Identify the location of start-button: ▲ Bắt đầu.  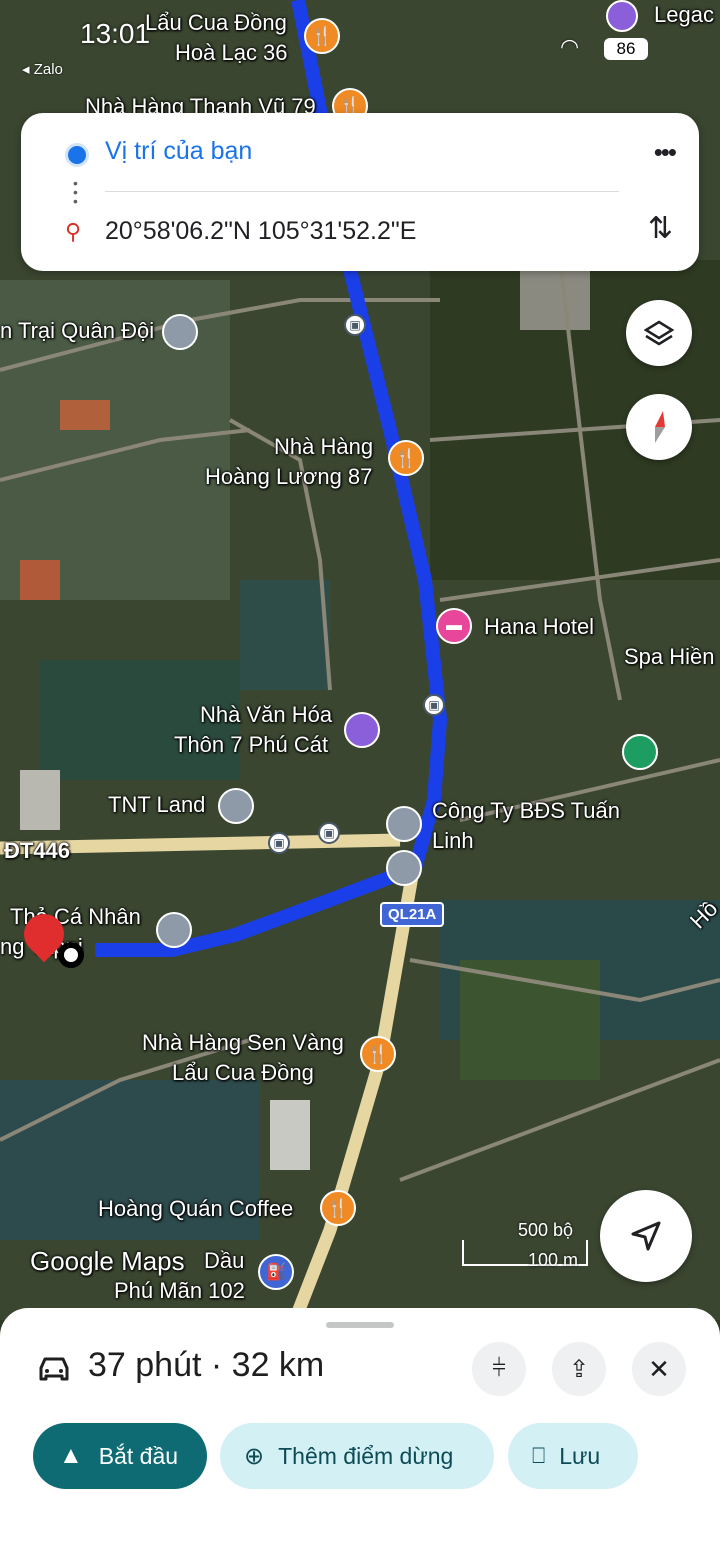
(120, 1456).